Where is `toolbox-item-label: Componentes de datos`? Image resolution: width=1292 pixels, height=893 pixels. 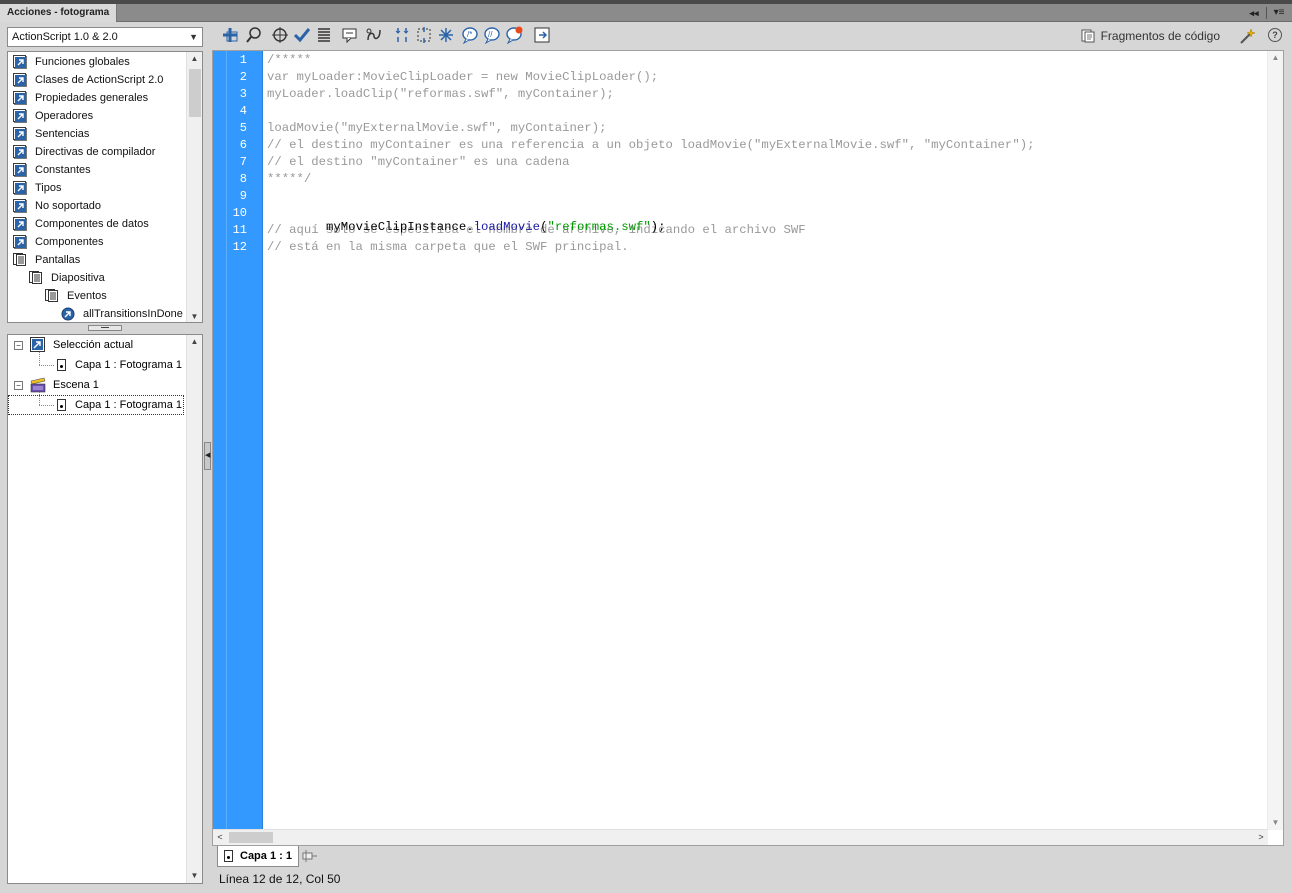 toolbox-item-label: Componentes de datos is located at coordinates (92, 224).